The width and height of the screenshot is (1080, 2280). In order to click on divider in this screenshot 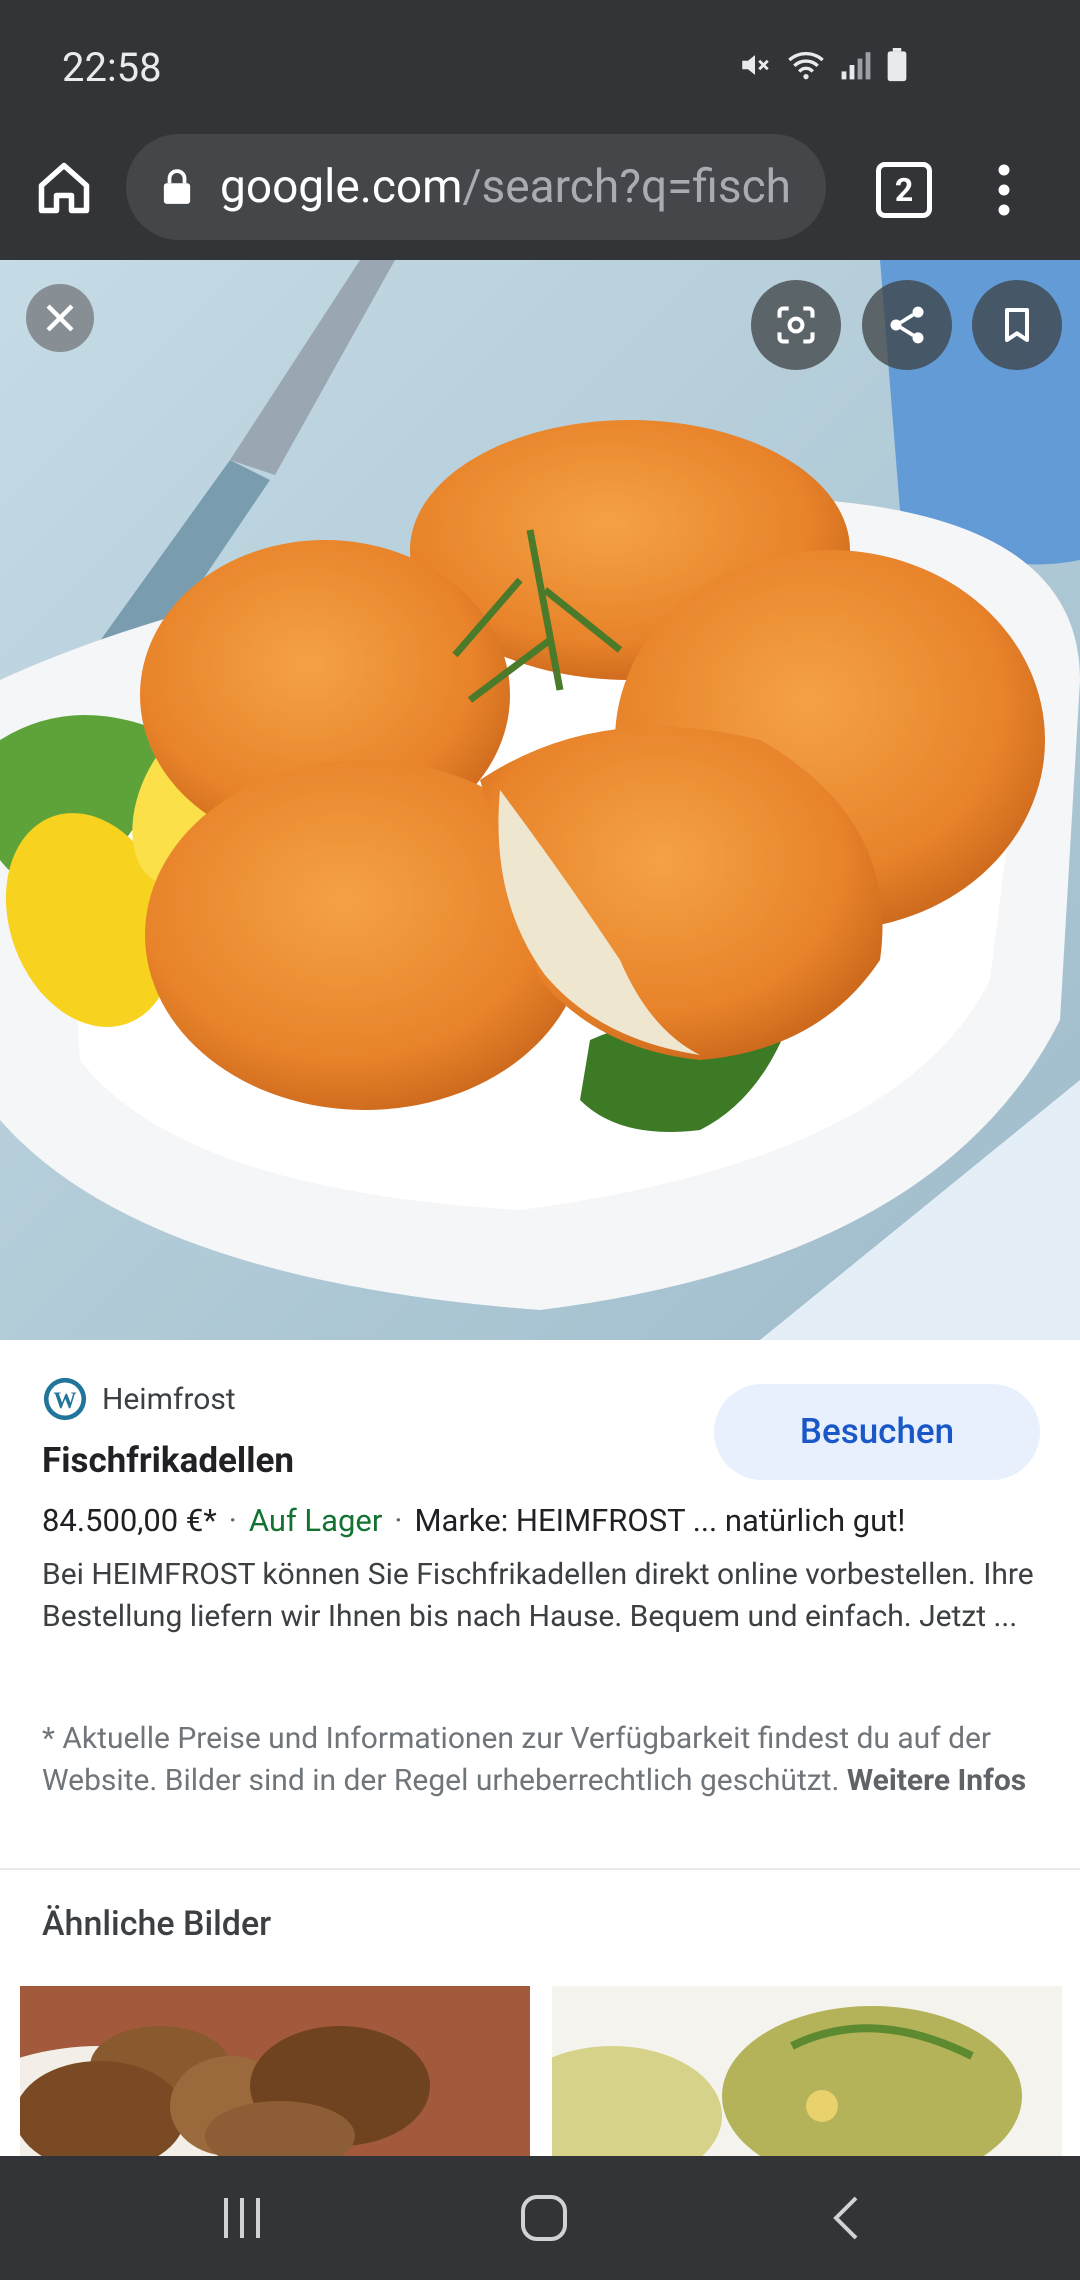, I will do `click(540, 1869)`.